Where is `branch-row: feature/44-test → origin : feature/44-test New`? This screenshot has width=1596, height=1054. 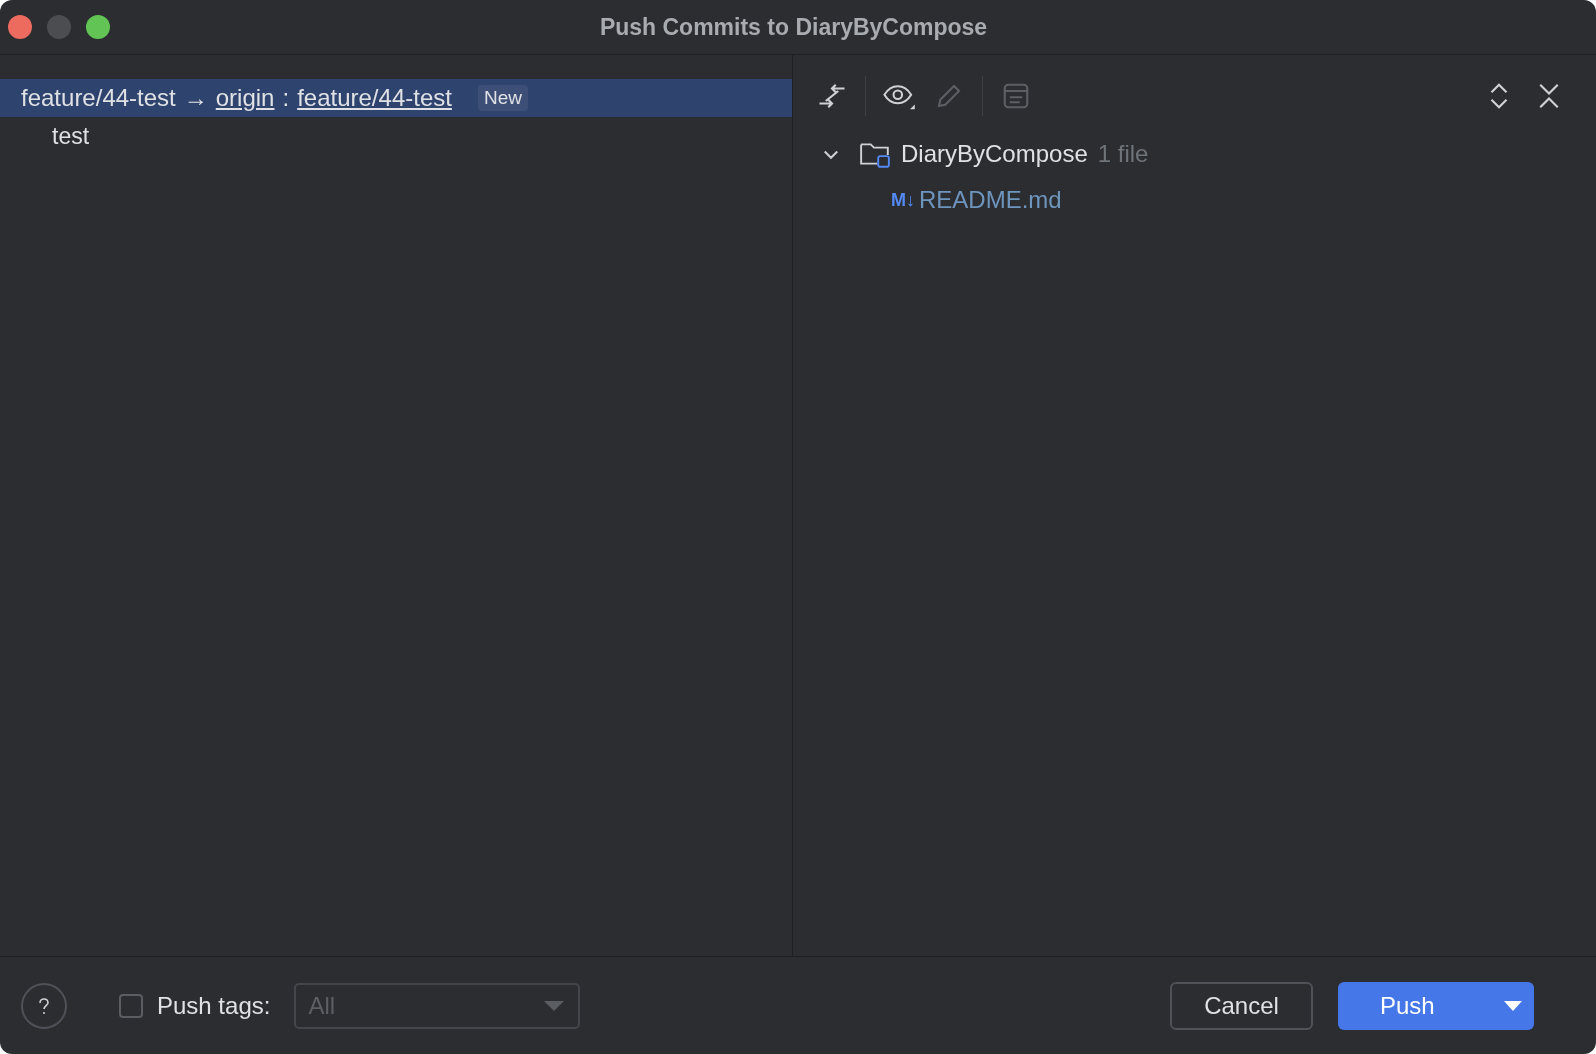
branch-row: feature/44-test → origin : feature/44-test New is located at coordinates (396, 98).